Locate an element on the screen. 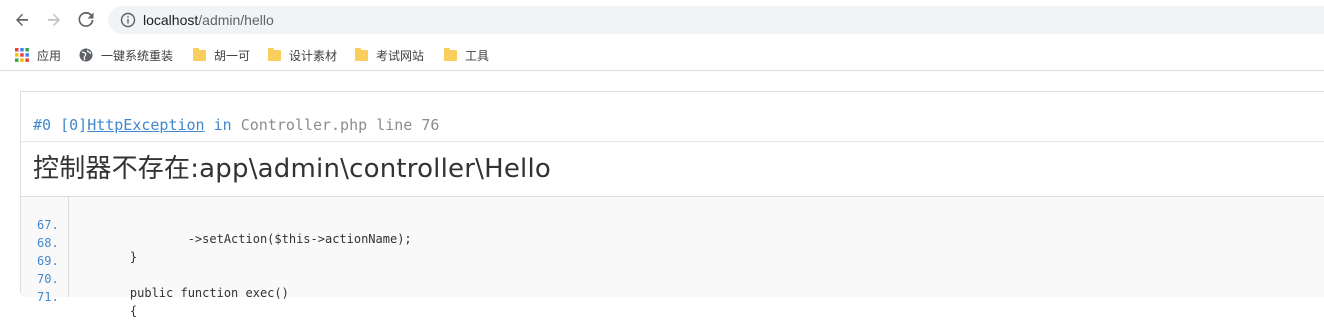 This screenshot has height=332, width=1324. bookmark-label: 设计素材 is located at coordinates (313, 55).